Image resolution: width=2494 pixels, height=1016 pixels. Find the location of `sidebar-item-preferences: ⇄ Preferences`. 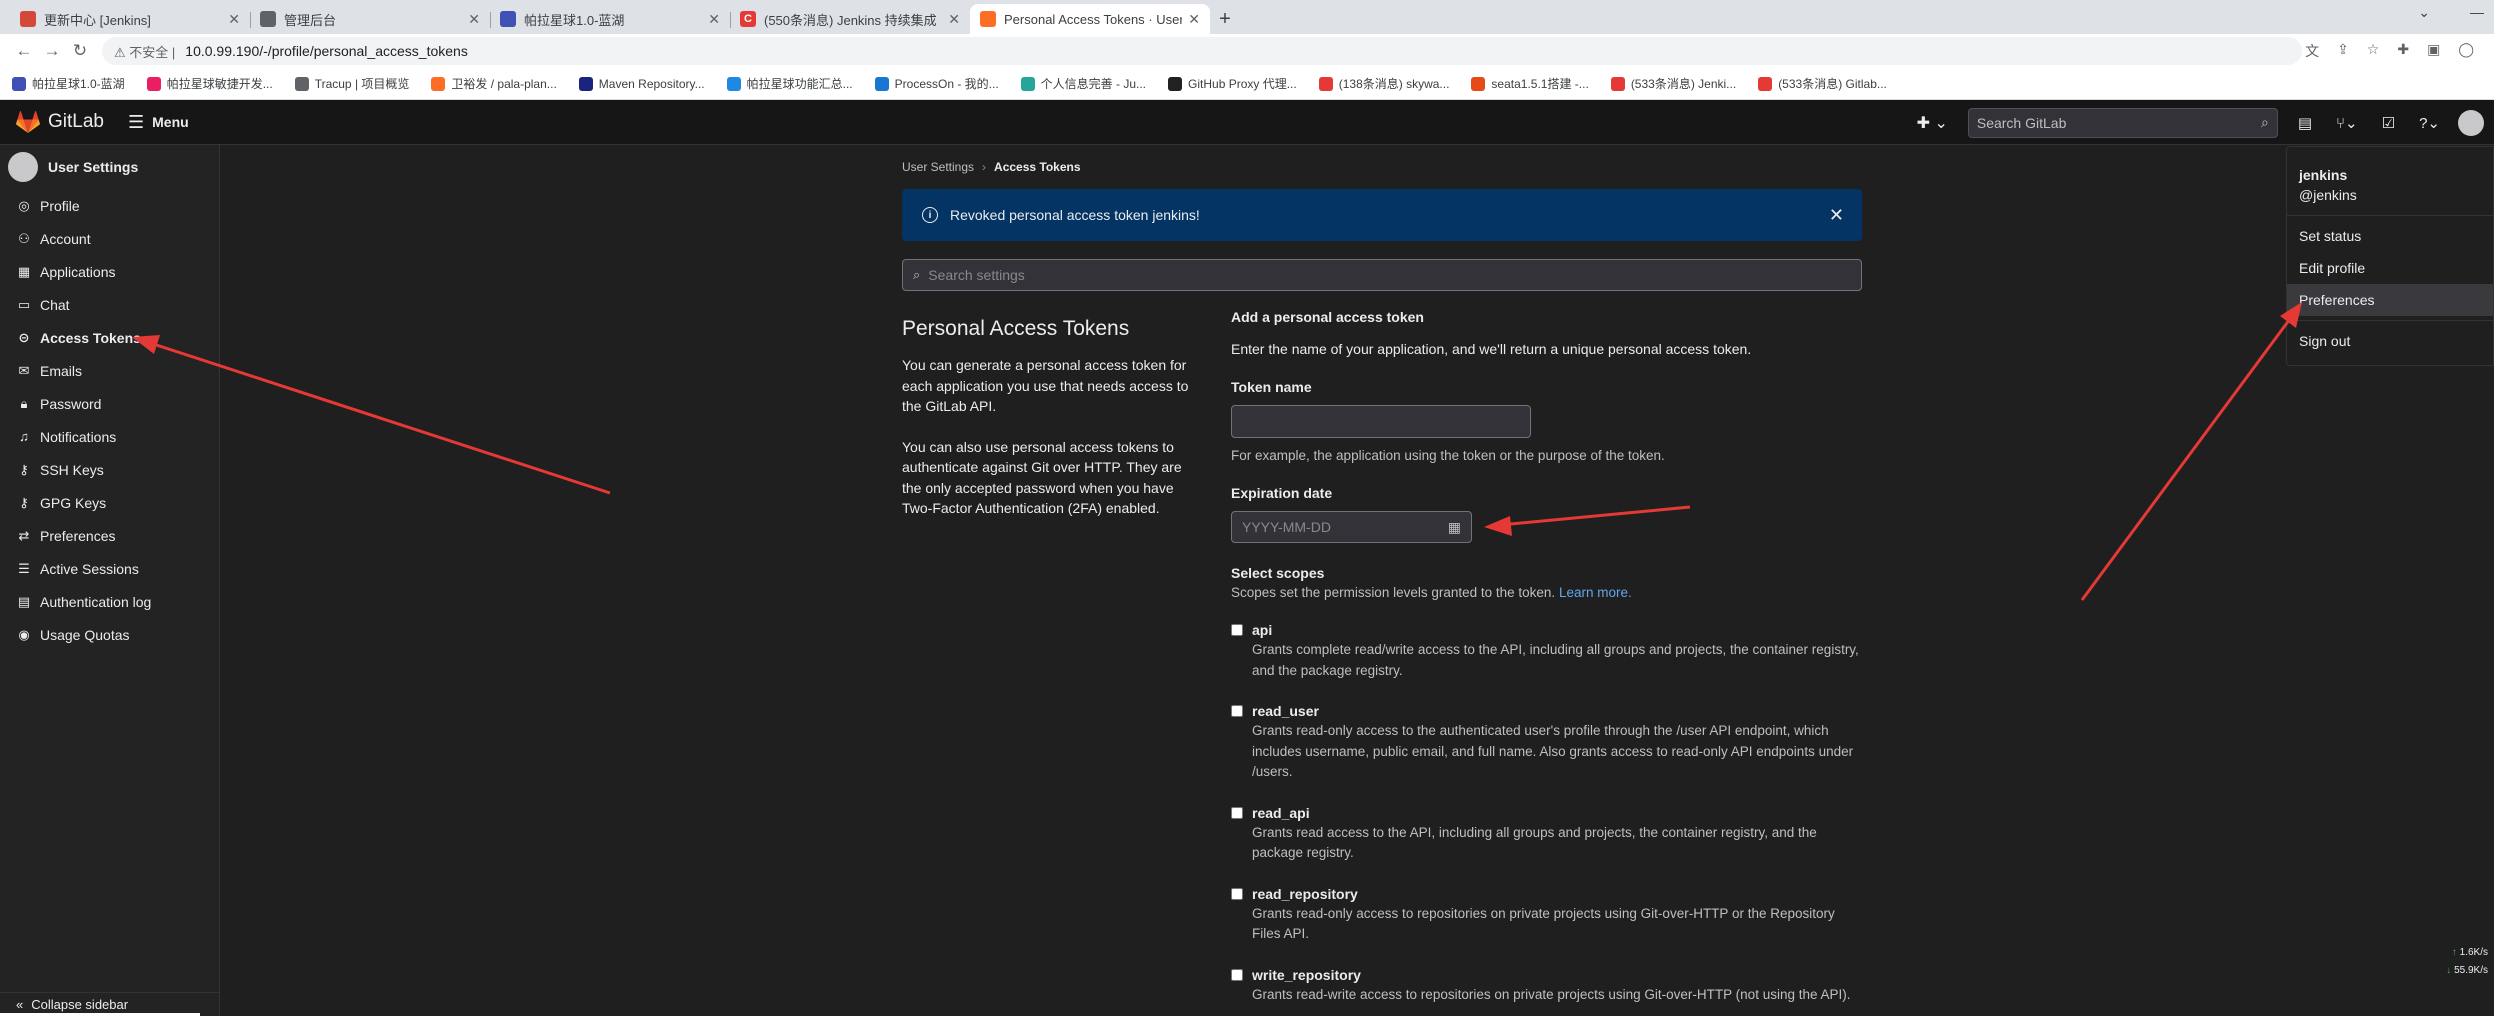

sidebar-item-preferences: ⇄ Preferences is located at coordinates (109, 535).